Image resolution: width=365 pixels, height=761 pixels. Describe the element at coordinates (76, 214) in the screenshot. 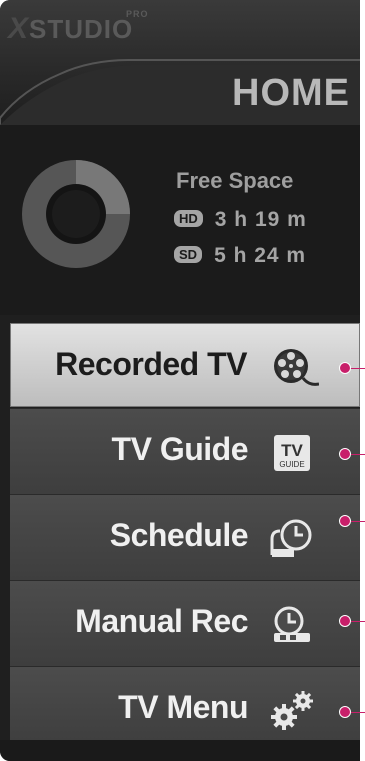

I see `disk-usage-pie-icon` at that location.